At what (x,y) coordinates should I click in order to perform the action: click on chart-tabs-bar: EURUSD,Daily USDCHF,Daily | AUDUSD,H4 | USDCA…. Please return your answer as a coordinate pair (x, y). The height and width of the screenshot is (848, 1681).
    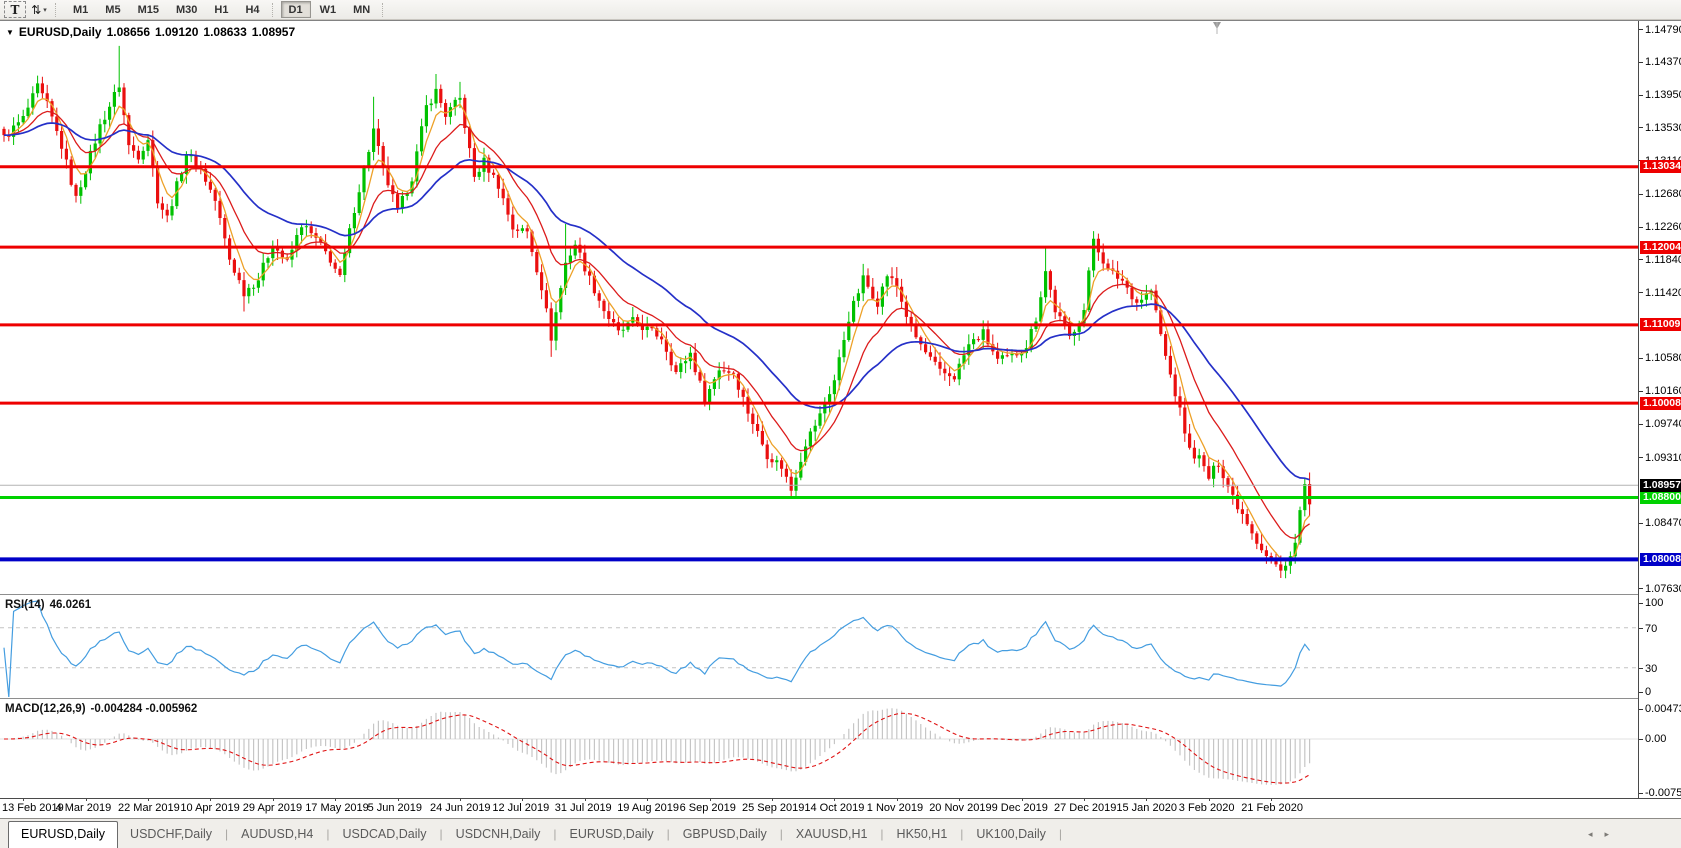
    Looking at the image, I should click on (840, 833).